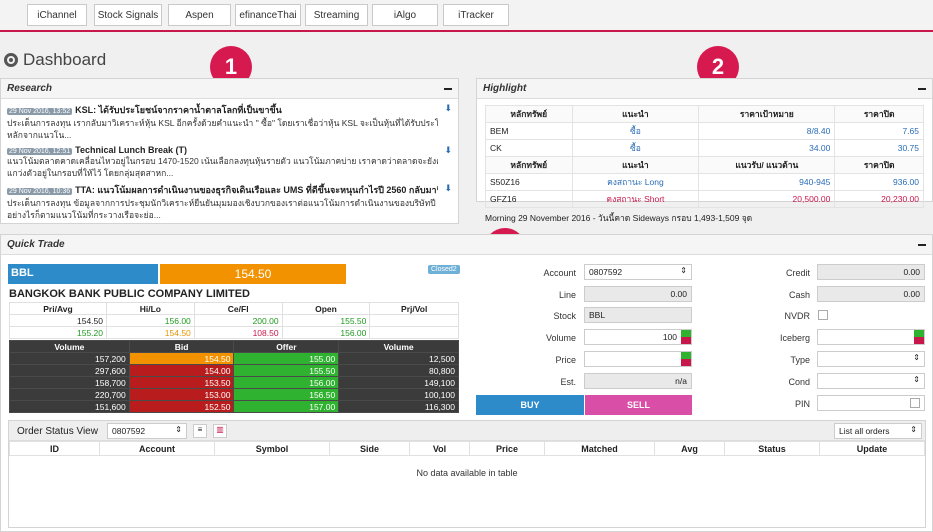 This screenshot has height=532, width=933. I want to click on buy-button: BUY, so click(530, 405).